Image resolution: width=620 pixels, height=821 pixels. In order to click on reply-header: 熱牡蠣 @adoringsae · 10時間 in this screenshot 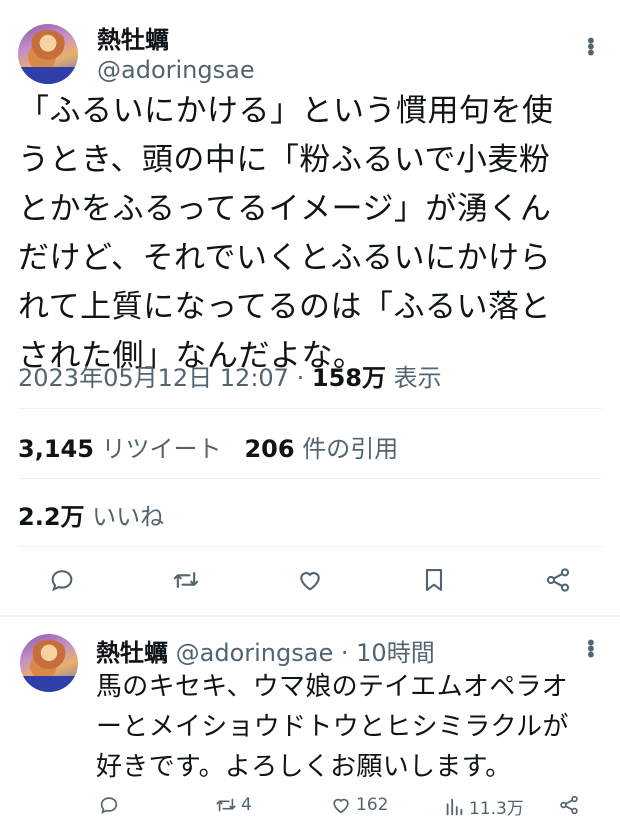, I will do `click(265, 650)`.